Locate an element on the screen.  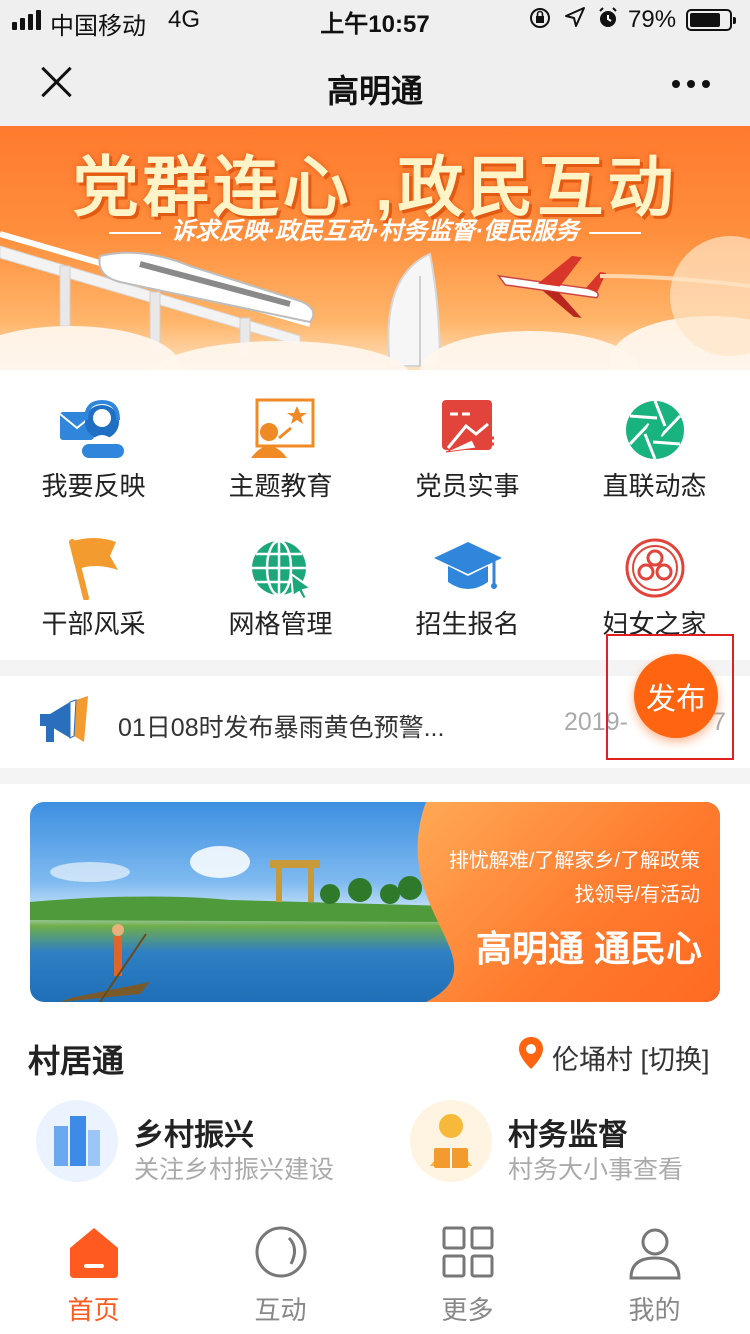
grid-item-label: 直联动态 is located at coordinates (654, 486).